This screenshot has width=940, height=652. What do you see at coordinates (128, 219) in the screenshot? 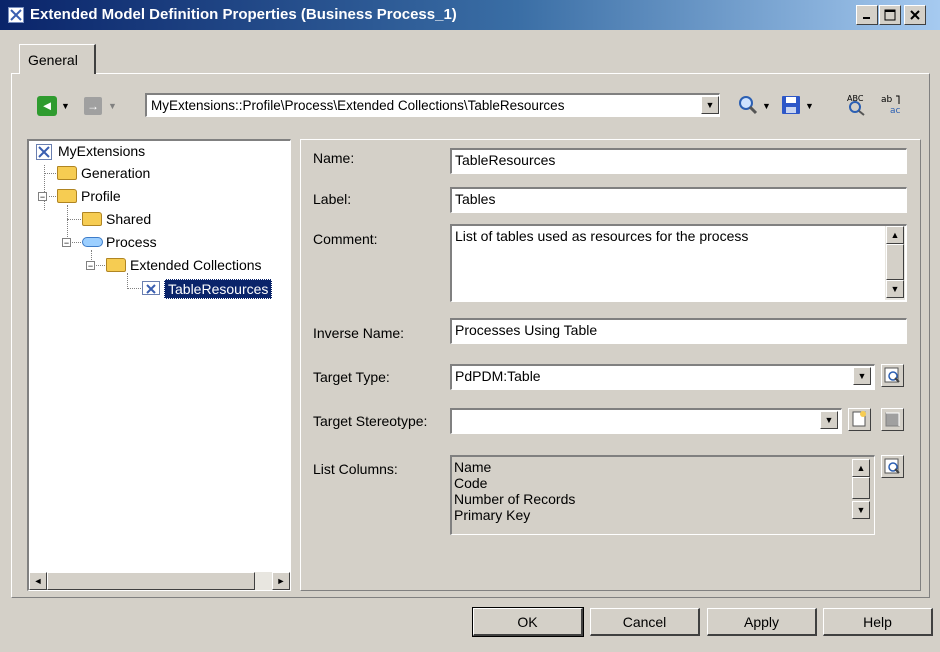
I see `tree-item-shared: Shared` at bounding box center [128, 219].